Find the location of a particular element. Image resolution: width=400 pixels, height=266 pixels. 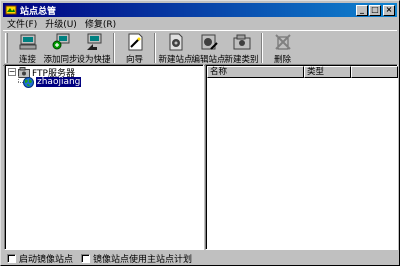

window-title: 站点总管 is located at coordinates (38, 11).